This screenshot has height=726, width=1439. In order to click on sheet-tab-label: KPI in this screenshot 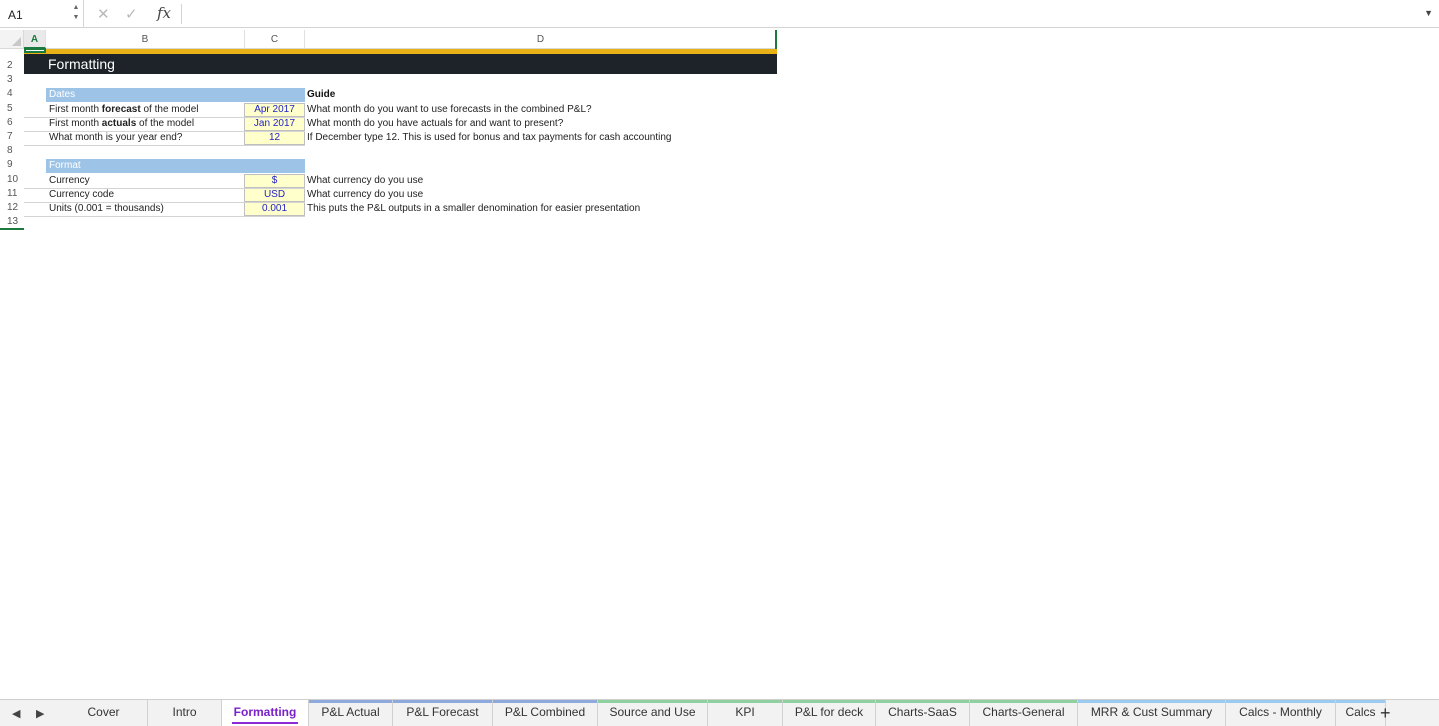, I will do `click(745, 712)`.